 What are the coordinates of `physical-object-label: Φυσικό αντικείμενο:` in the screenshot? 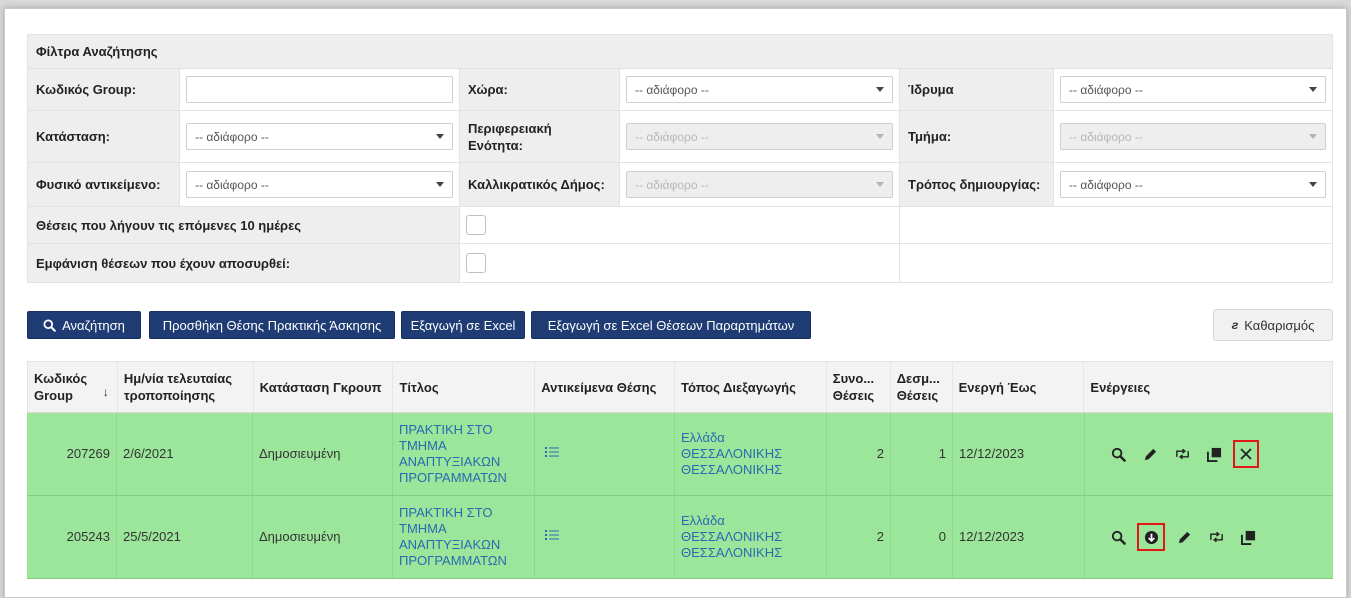 It's located at (104, 184).